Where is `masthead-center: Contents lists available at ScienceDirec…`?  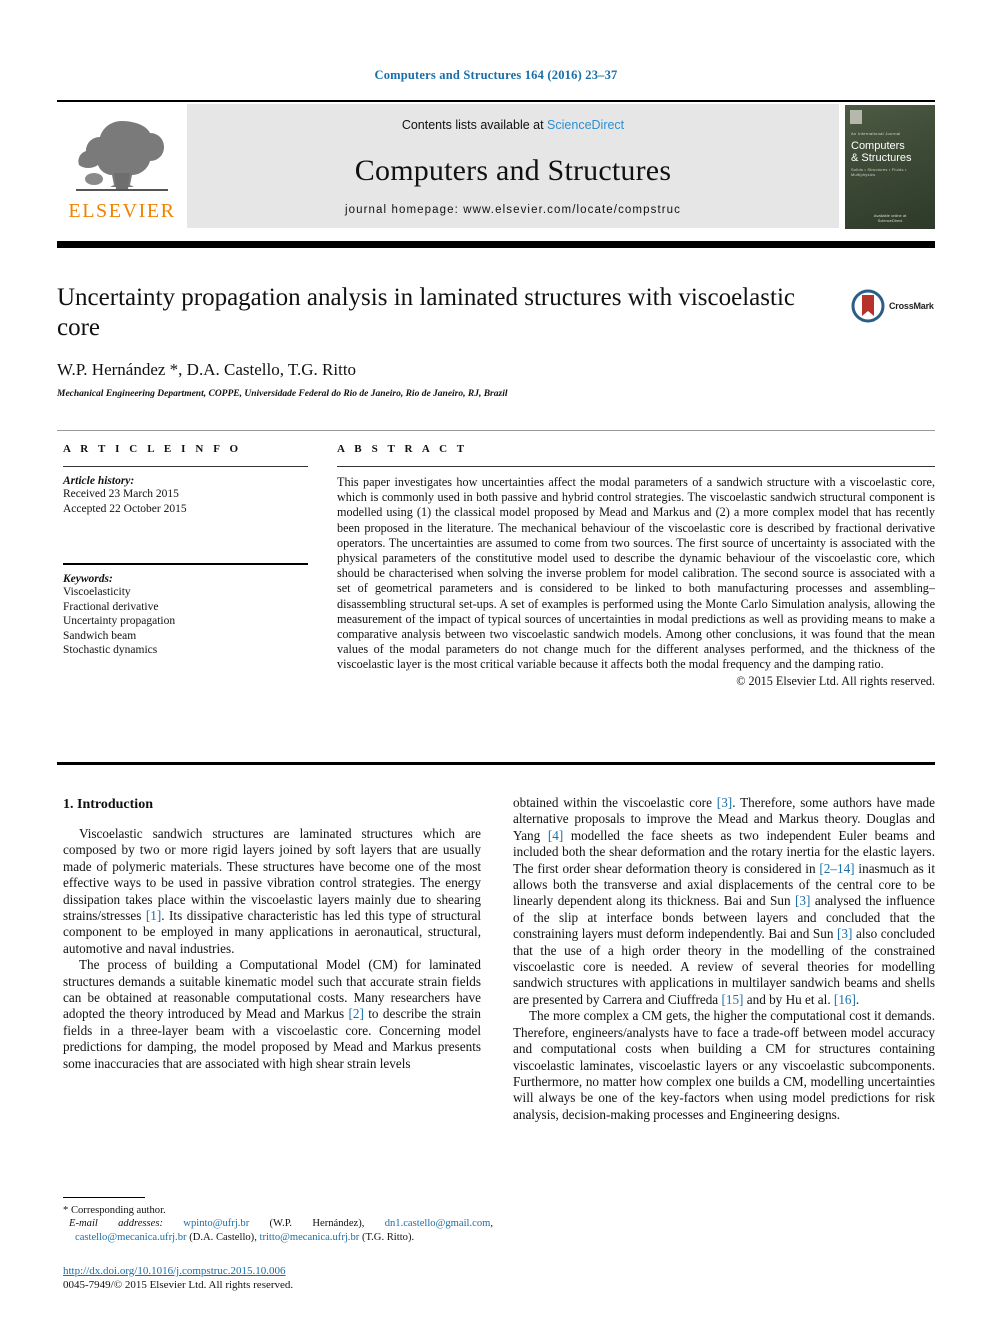 masthead-center: Contents lists available at ScienceDirec… is located at coordinates (513, 166).